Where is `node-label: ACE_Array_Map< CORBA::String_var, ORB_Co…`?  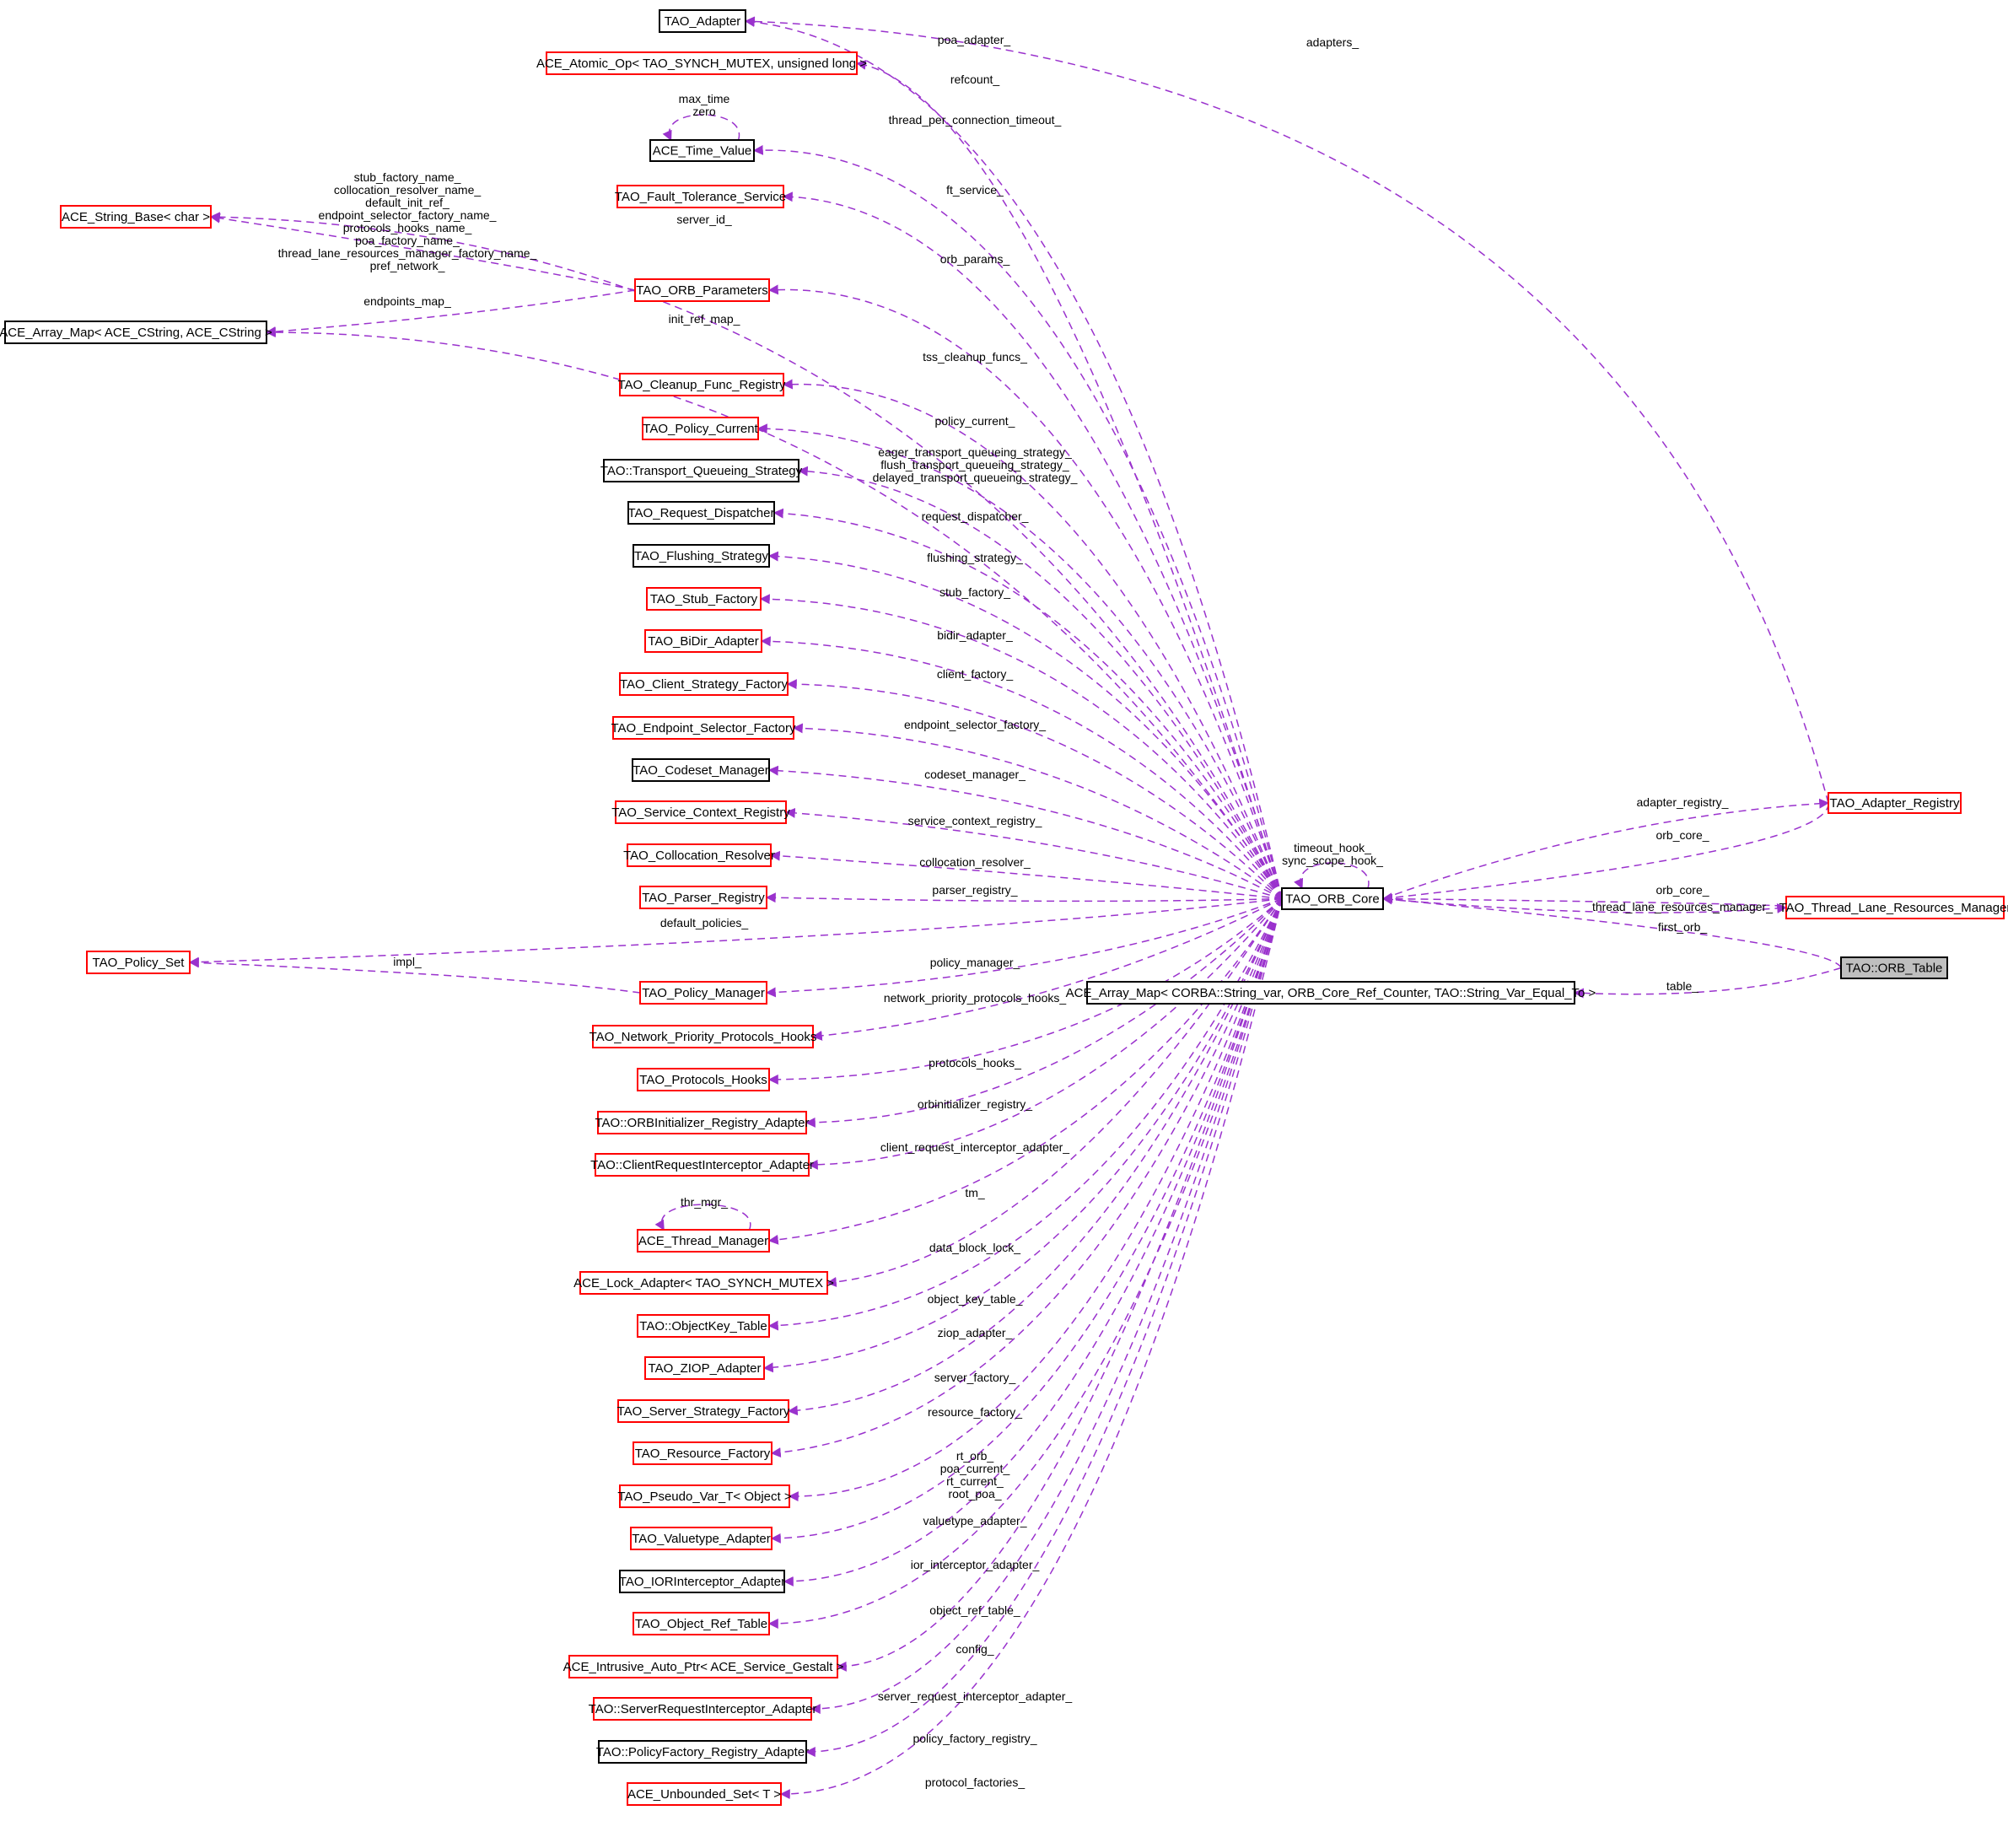 node-label: ACE_Array_Map< CORBA::String_var, ORB_Co… is located at coordinates (1331, 993).